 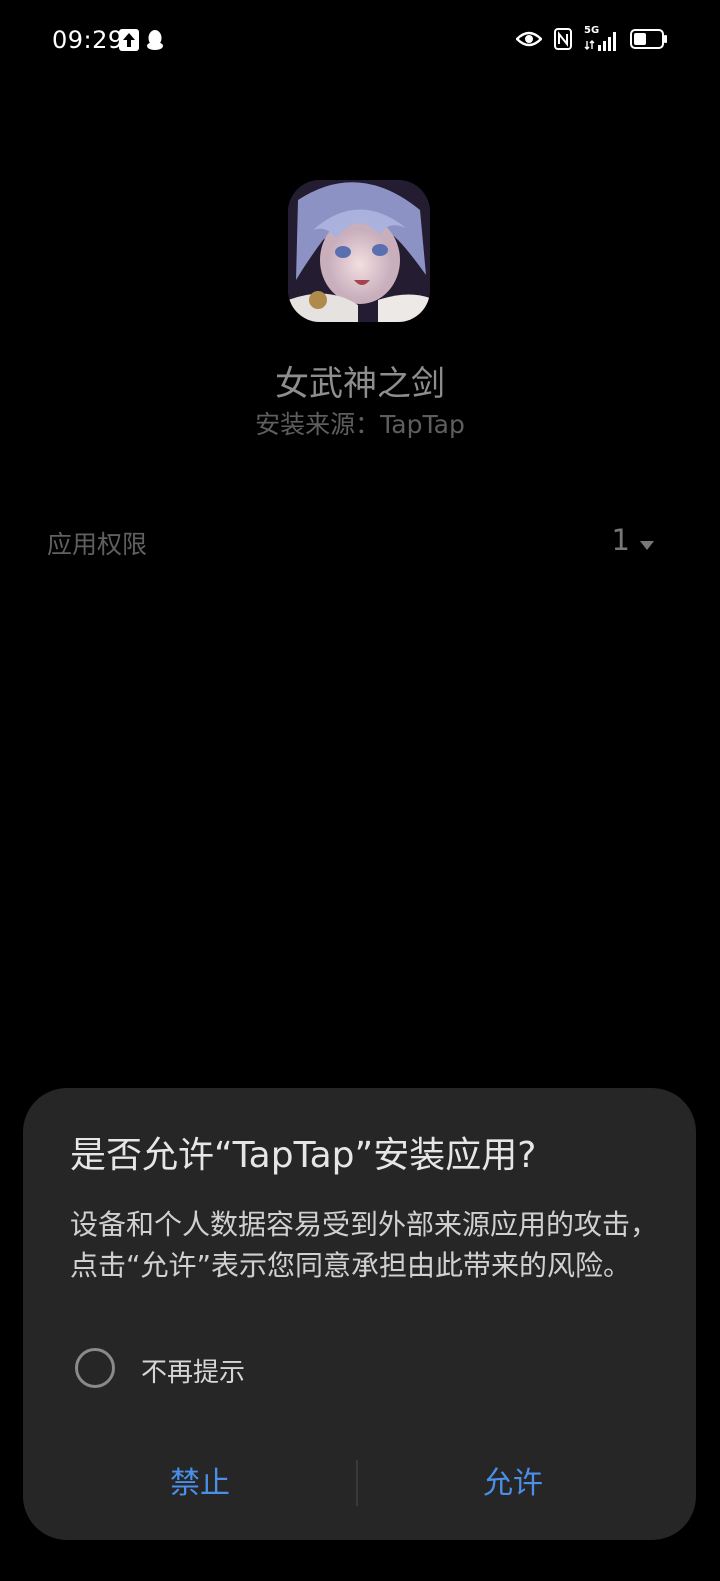 I want to click on button-divider, so click(x=357, y=1483).